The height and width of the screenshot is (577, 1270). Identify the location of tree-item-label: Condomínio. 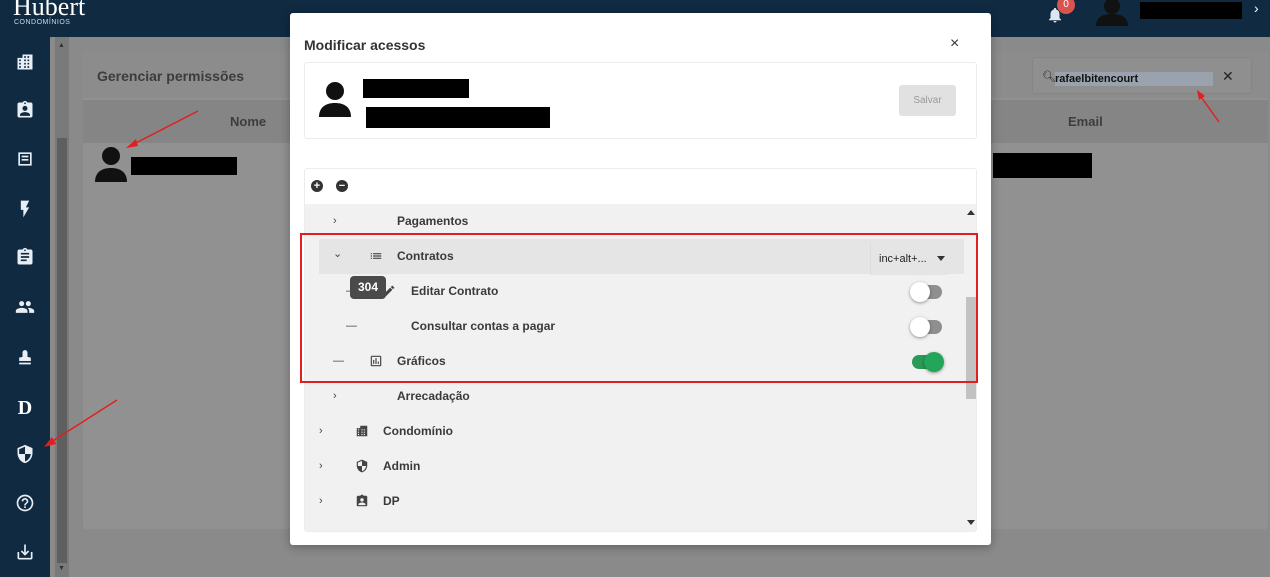
(418, 431).